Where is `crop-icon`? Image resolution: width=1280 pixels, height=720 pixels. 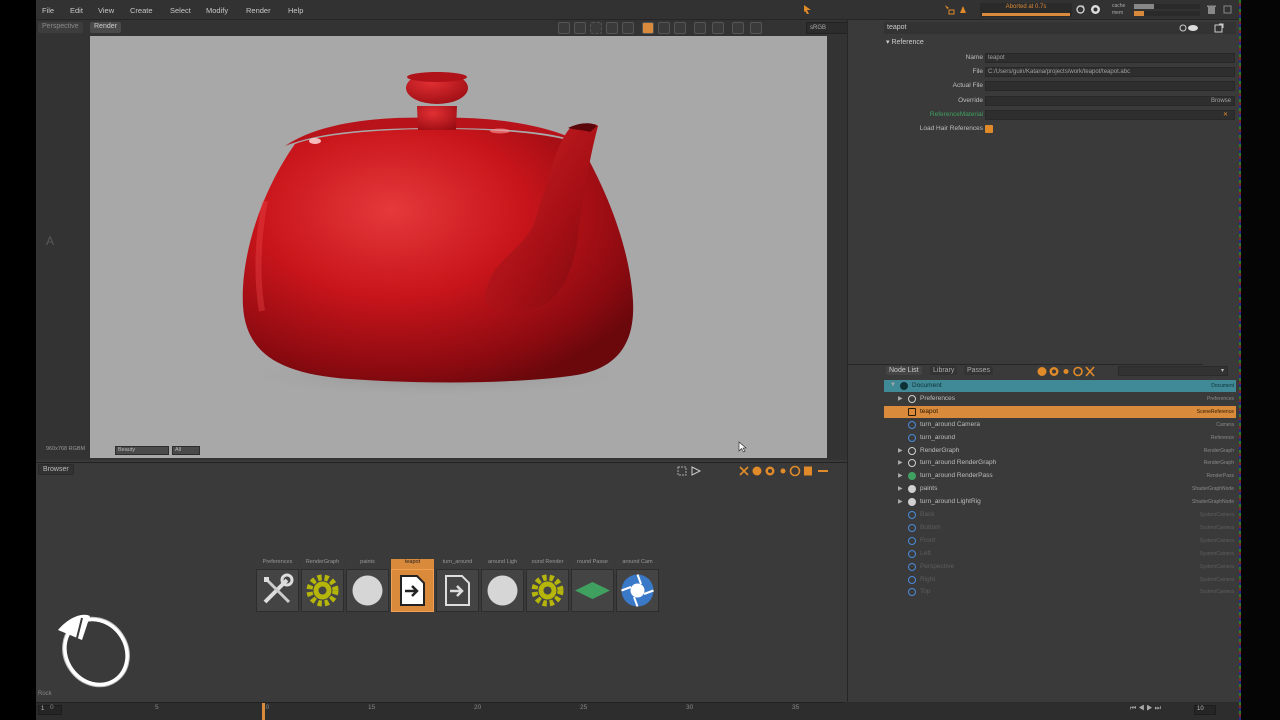
crop-icon is located at coordinates (628, 28).